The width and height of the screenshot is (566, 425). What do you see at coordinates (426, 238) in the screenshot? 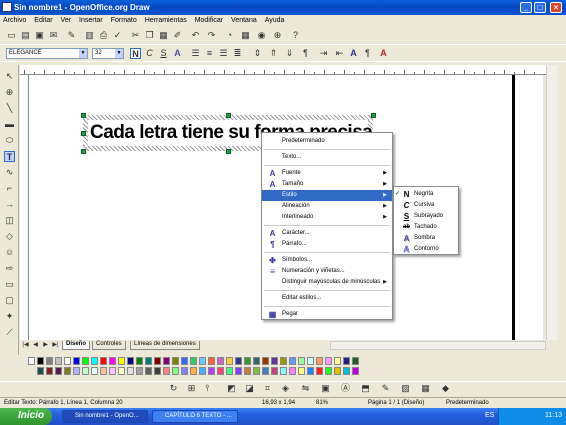
I see `style-submenu-item: A Sombra` at bounding box center [426, 238].